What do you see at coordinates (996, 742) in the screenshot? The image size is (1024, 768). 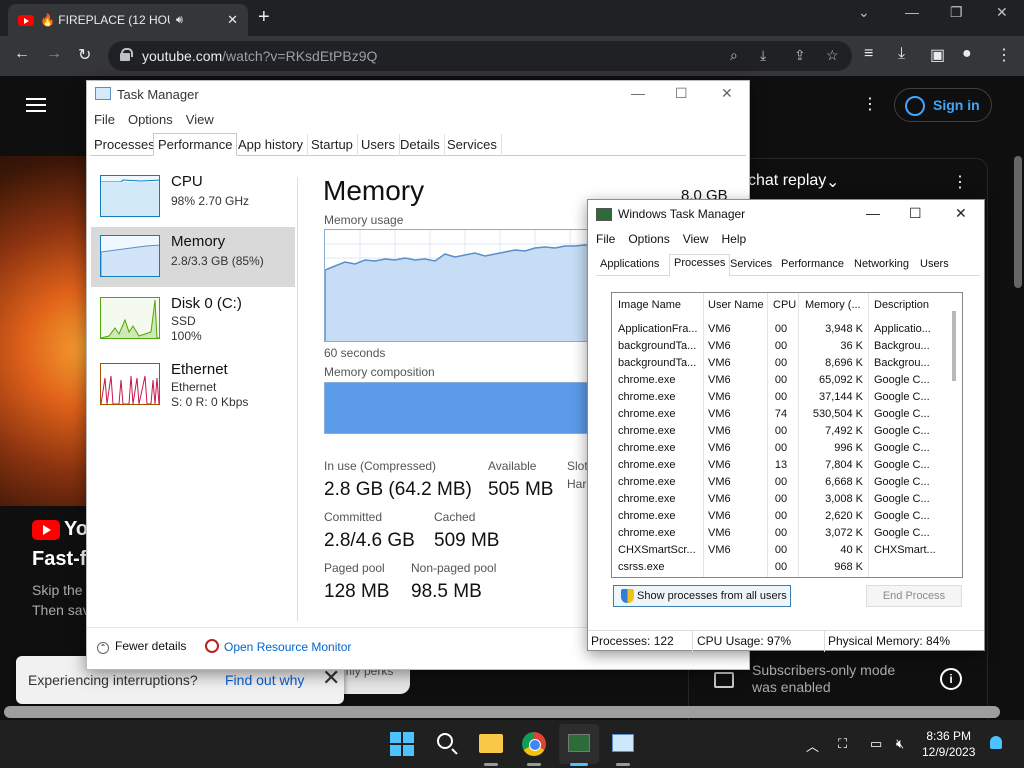 I see `notification-bell-icon` at bounding box center [996, 742].